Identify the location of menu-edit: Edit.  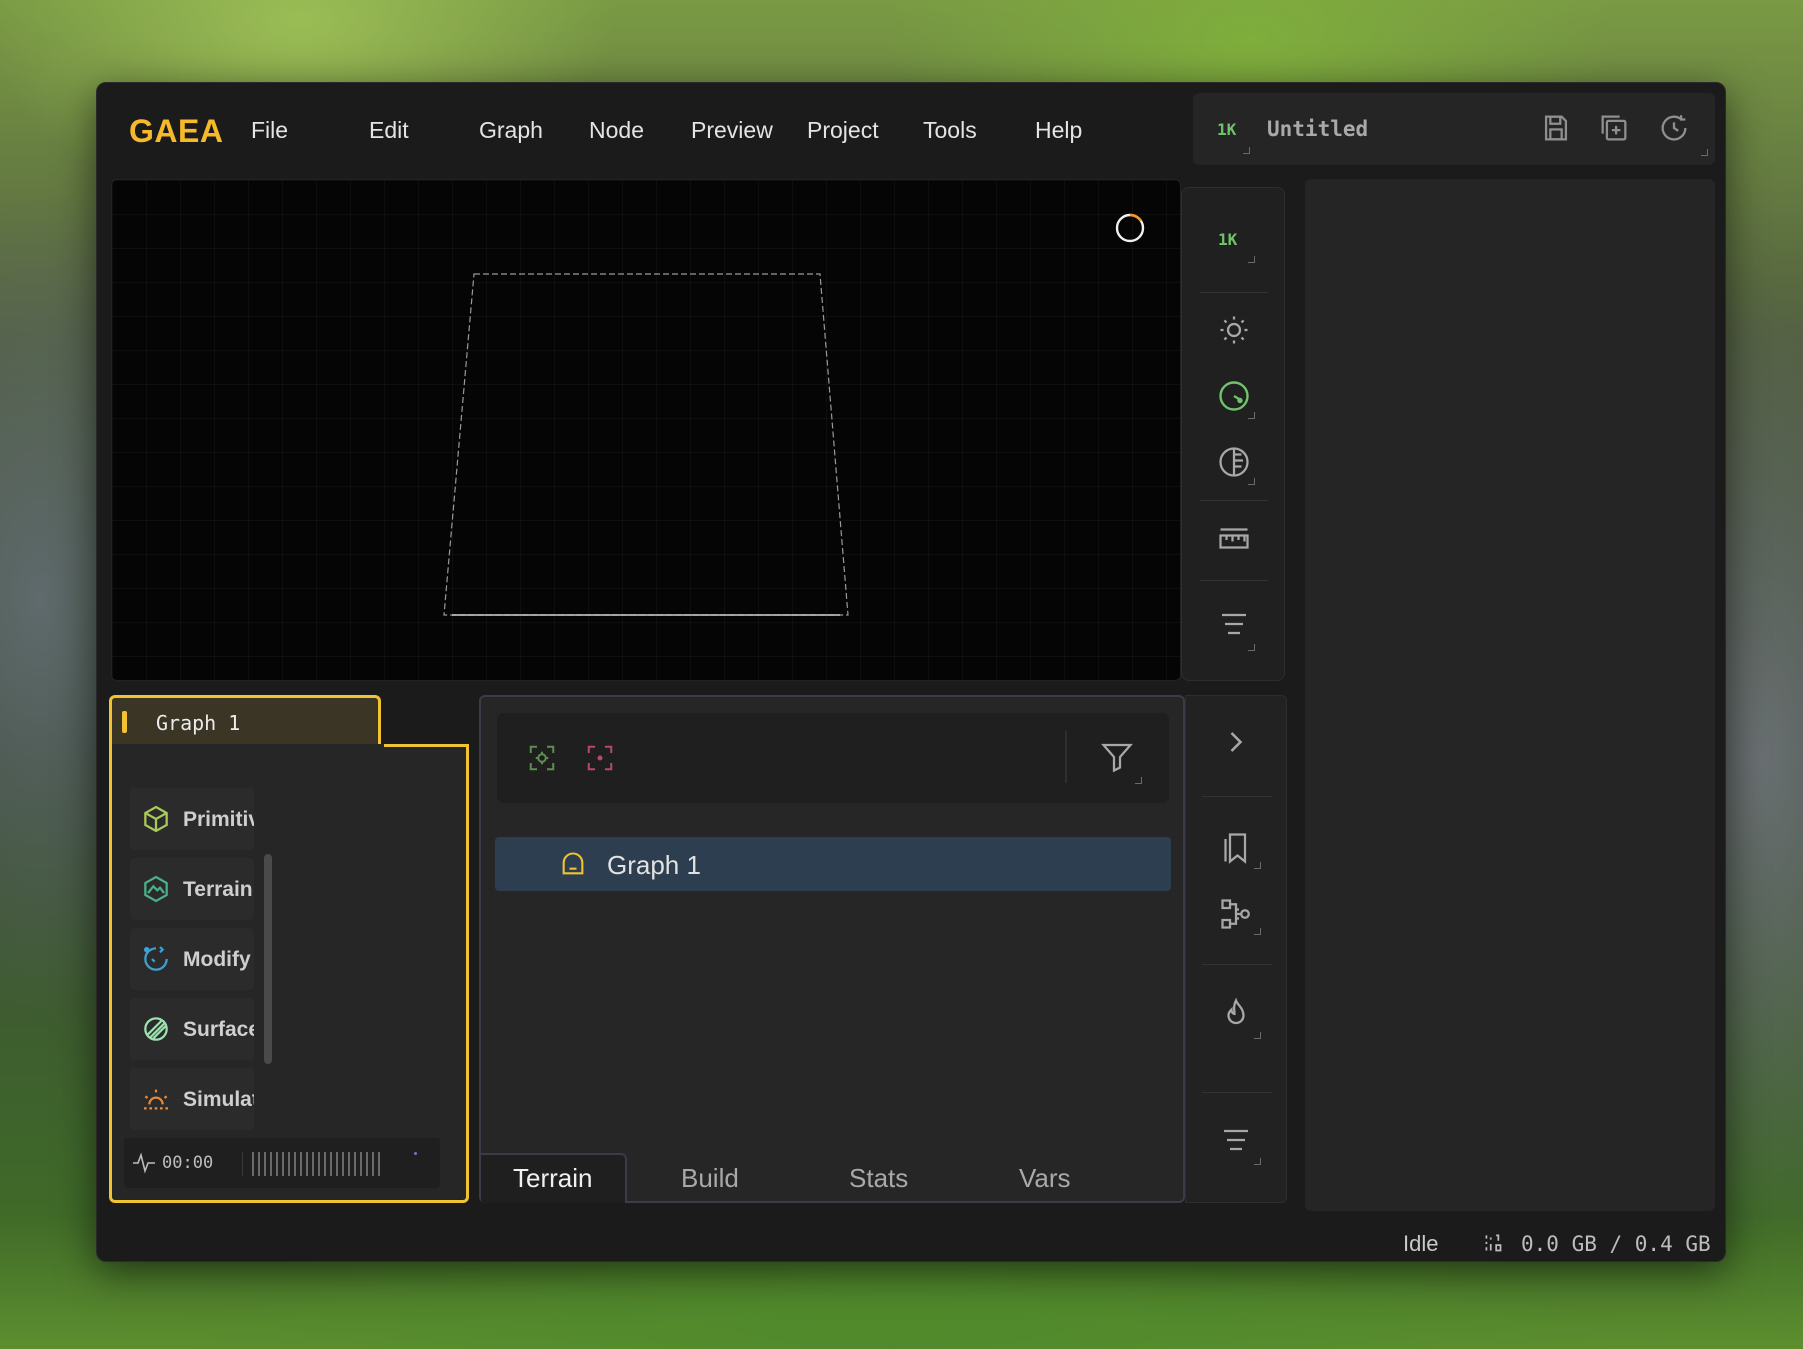
(414, 130).